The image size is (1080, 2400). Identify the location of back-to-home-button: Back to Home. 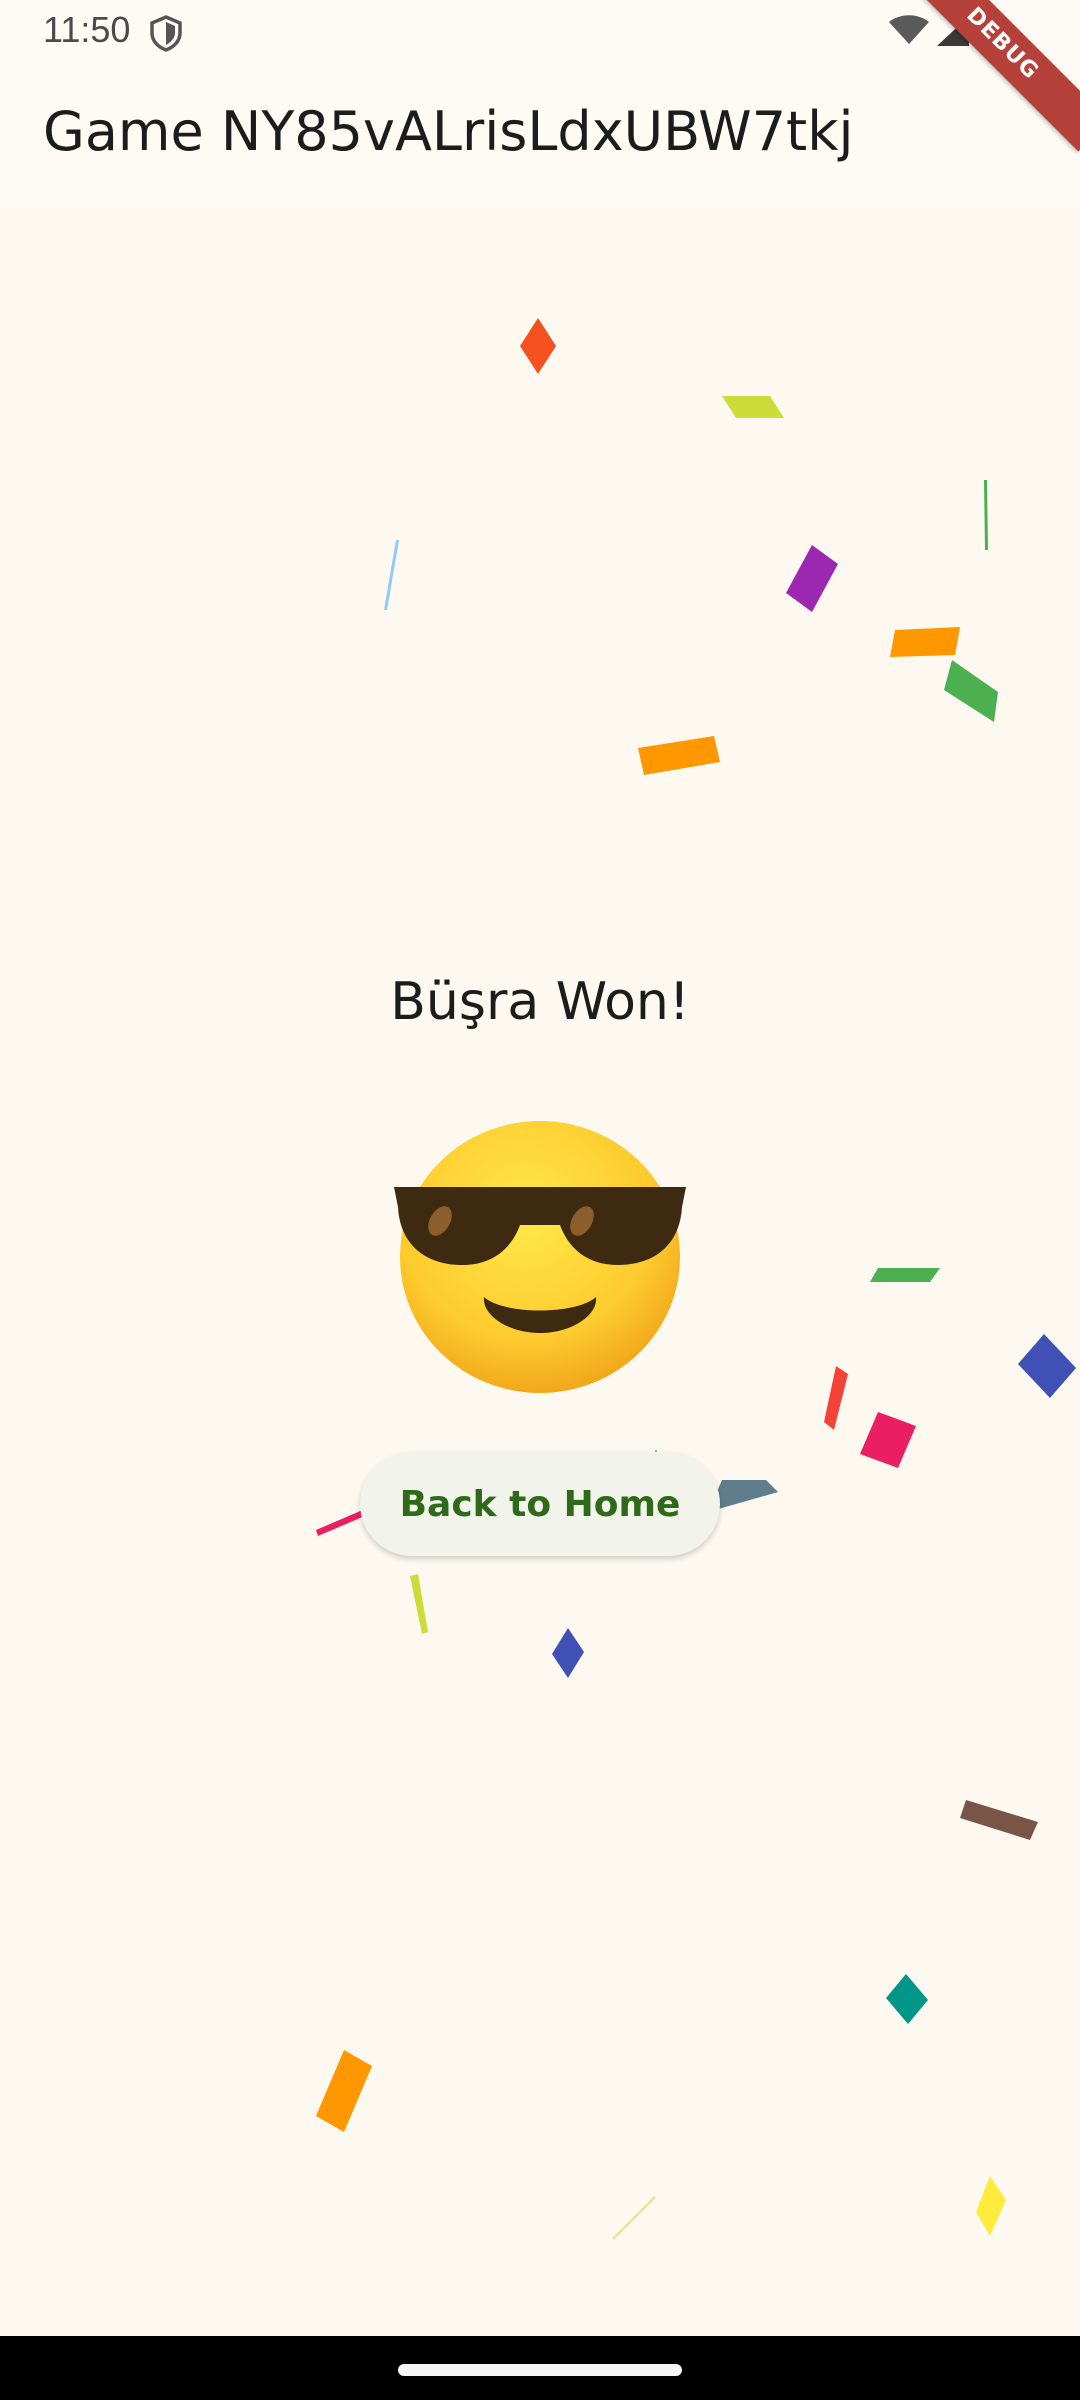
(540, 1504).